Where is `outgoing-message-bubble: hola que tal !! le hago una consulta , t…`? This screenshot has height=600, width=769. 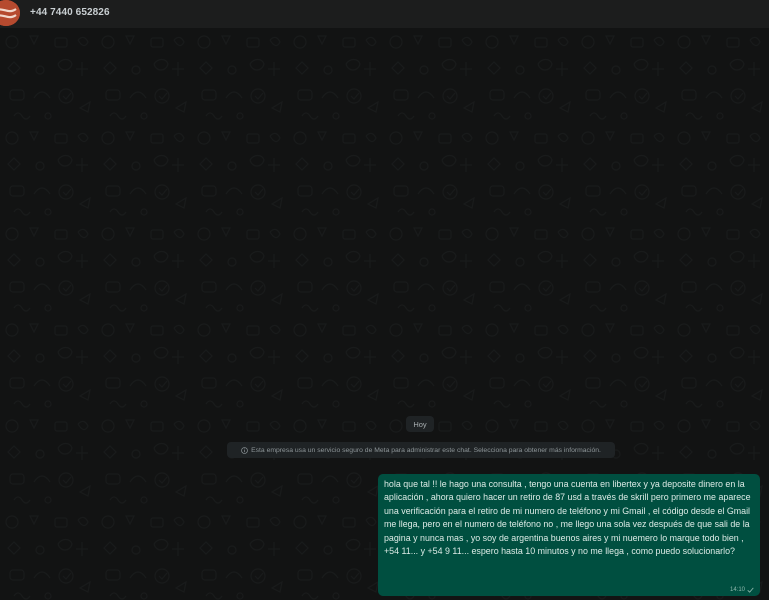 outgoing-message-bubble: hola que tal !! le hago una consulta , t… is located at coordinates (569, 535).